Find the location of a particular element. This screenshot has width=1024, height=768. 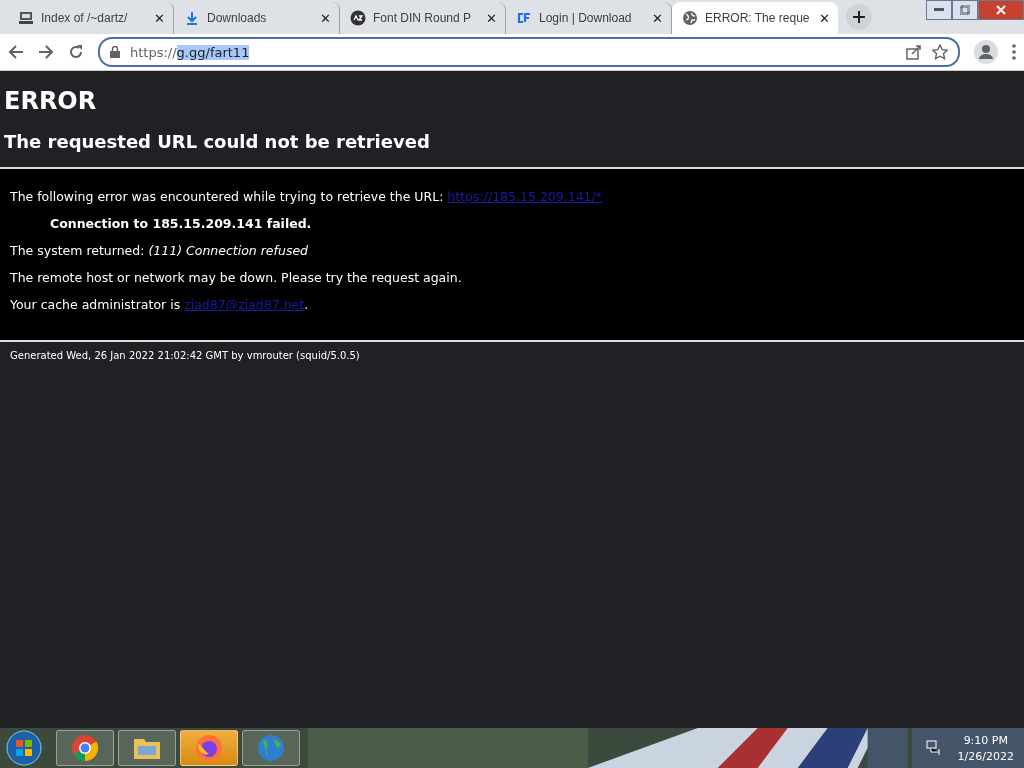

network-icon is located at coordinates (933, 748).